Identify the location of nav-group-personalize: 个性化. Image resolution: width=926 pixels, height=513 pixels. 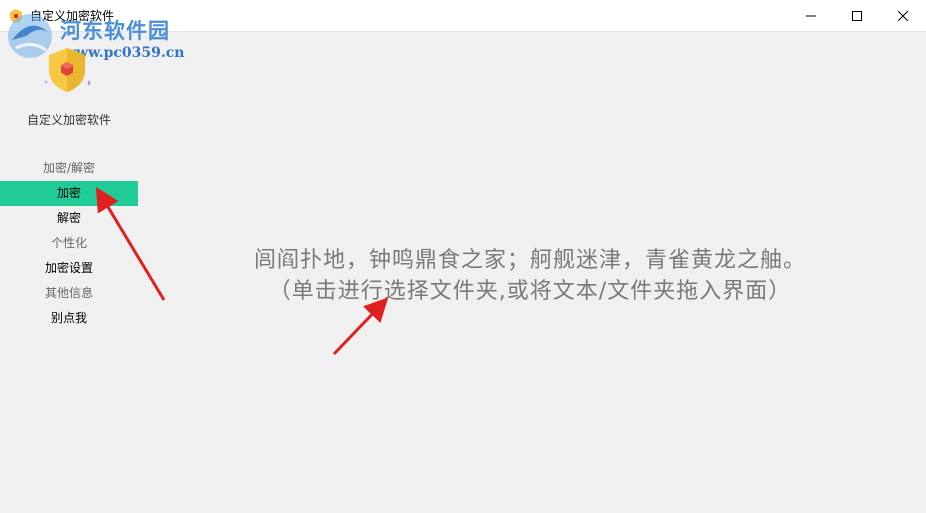
(68, 243).